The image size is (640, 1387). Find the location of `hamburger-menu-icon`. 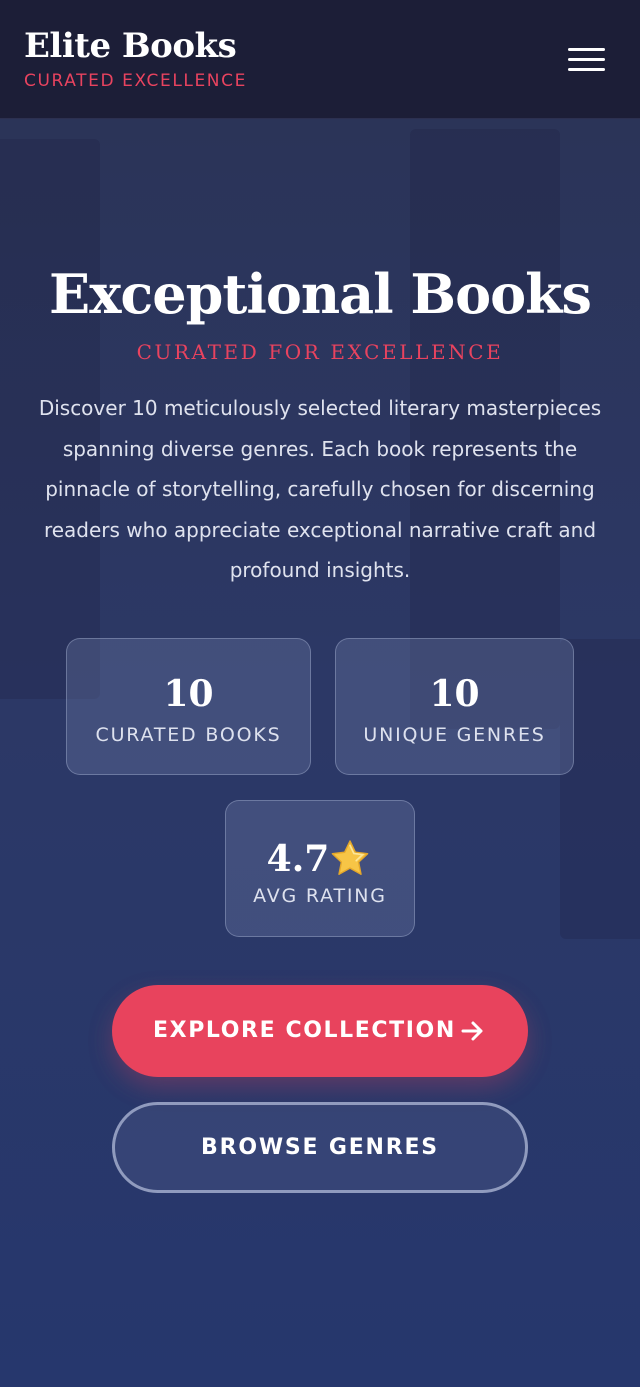

hamburger-menu-icon is located at coordinates (586, 60).